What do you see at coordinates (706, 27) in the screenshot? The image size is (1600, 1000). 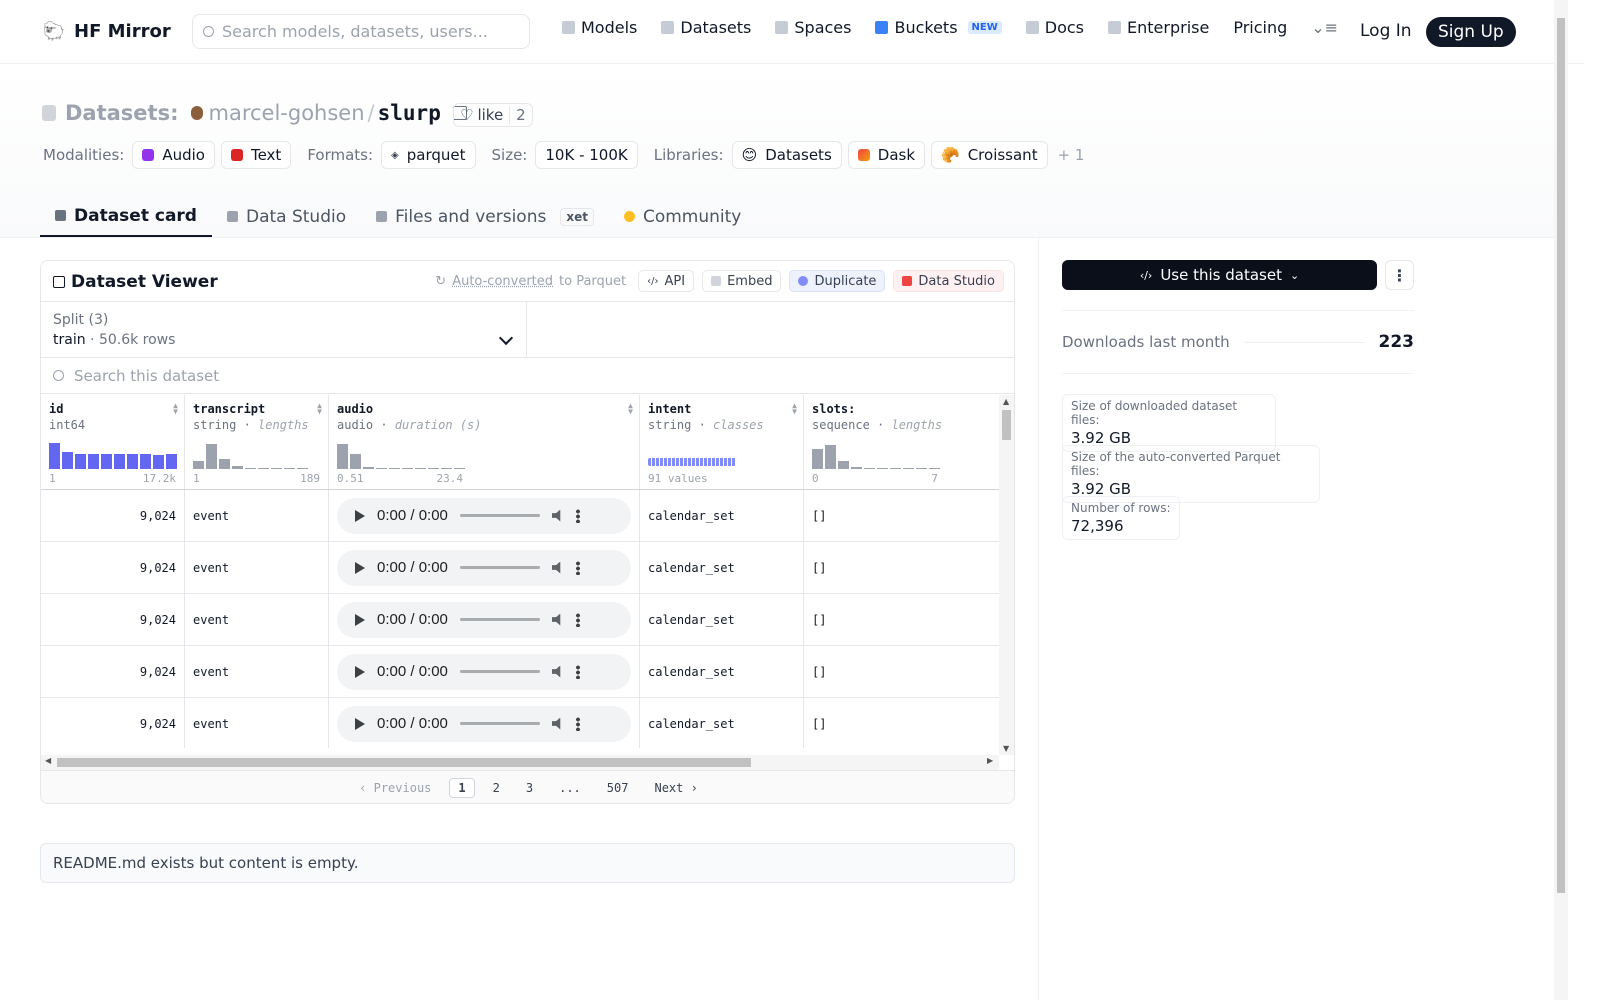 I see `nav-datasets: Datasets` at bounding box center [706, 27].